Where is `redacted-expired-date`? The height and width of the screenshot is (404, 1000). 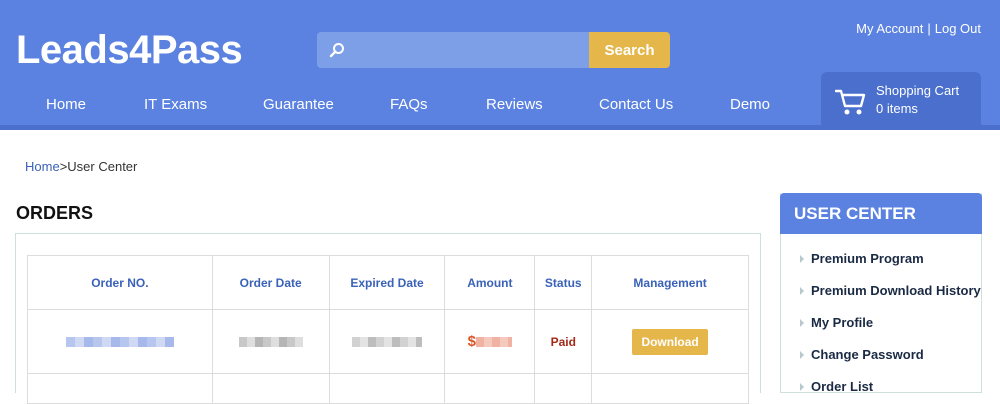
redacted-expired-date is located at coordinates (387, 342).